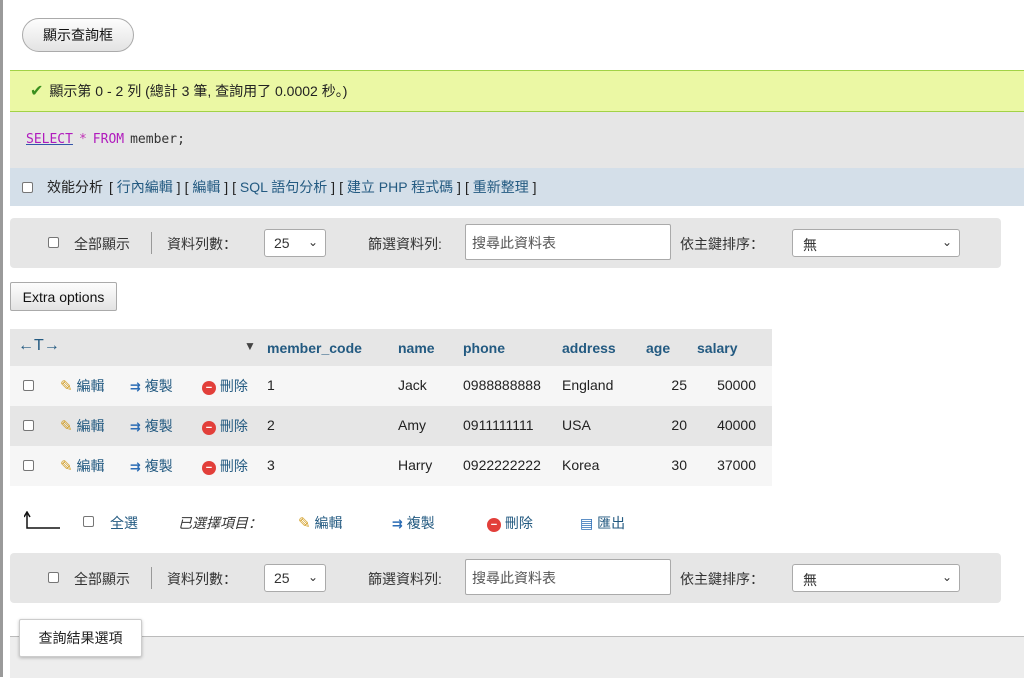 This screenshot has width=1024, height=678. Describe the element at coordinates (202, 579) in the screenshot. I see `rows-label: 資料列數：` at that location.